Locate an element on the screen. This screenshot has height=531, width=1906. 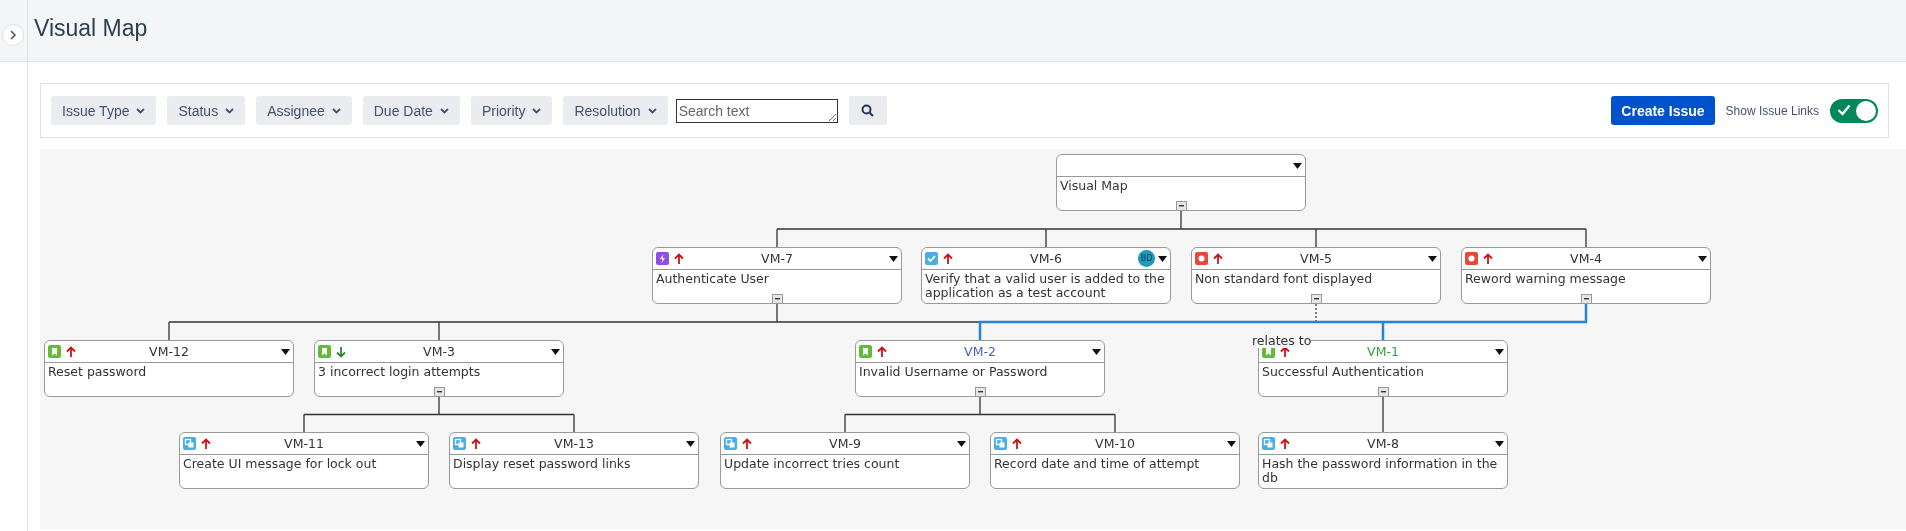
issue-summary: Hash the password information in the db is located at coordinates (1380, 470).